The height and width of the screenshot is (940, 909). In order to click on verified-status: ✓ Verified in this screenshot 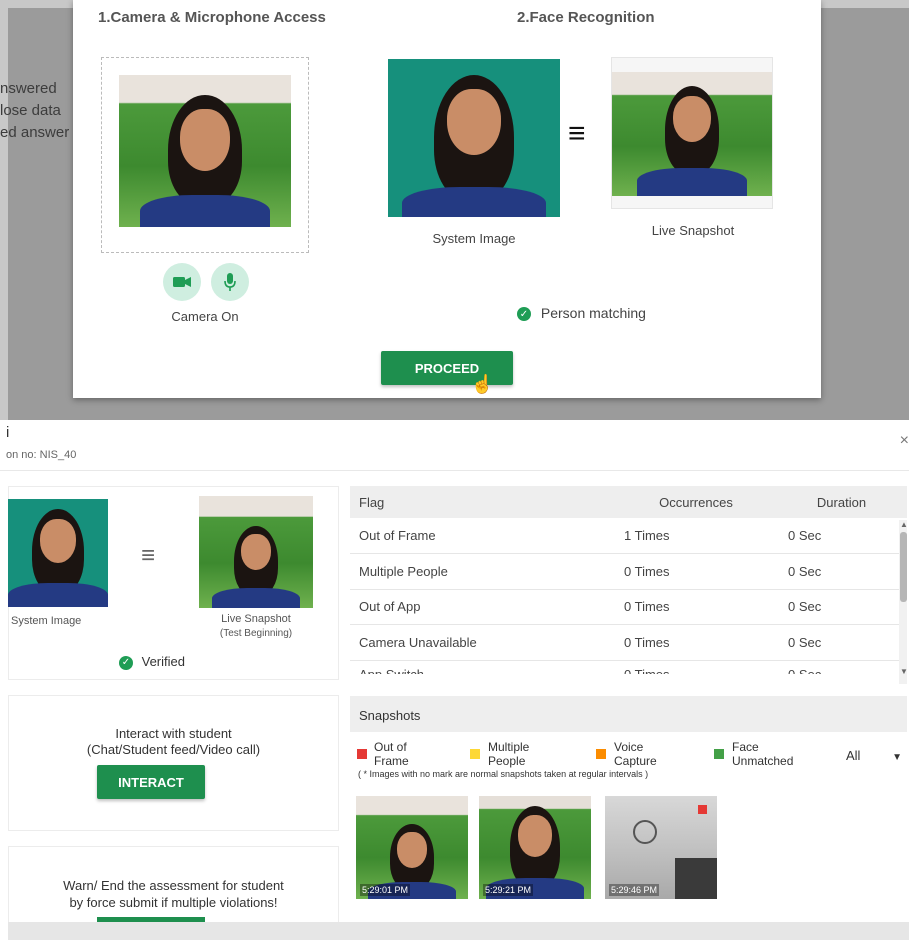, I will do `click(152, 662)`.